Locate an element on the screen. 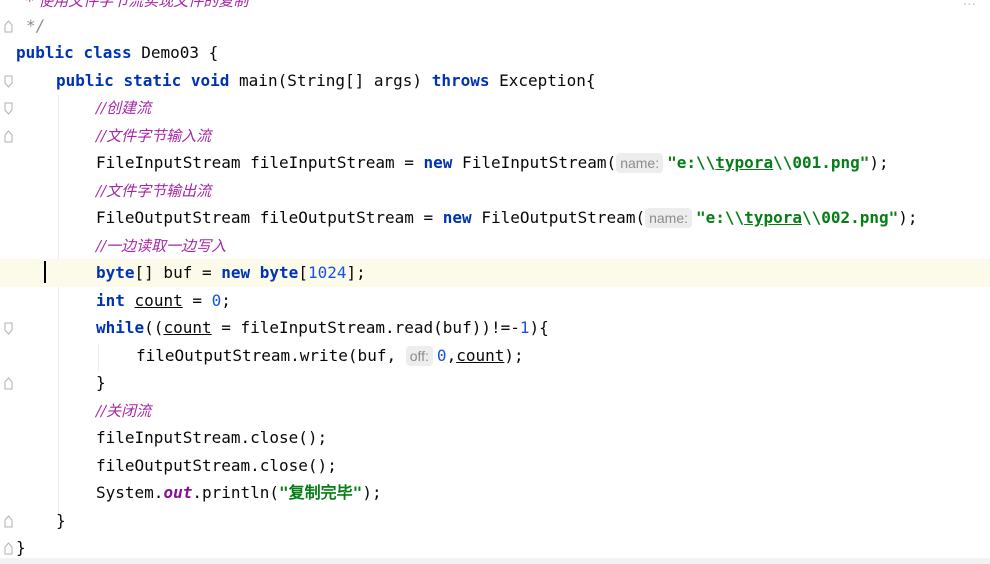  current-code-line: byte[] buf = new byte[1024]; is located at coordinates (495, 273).